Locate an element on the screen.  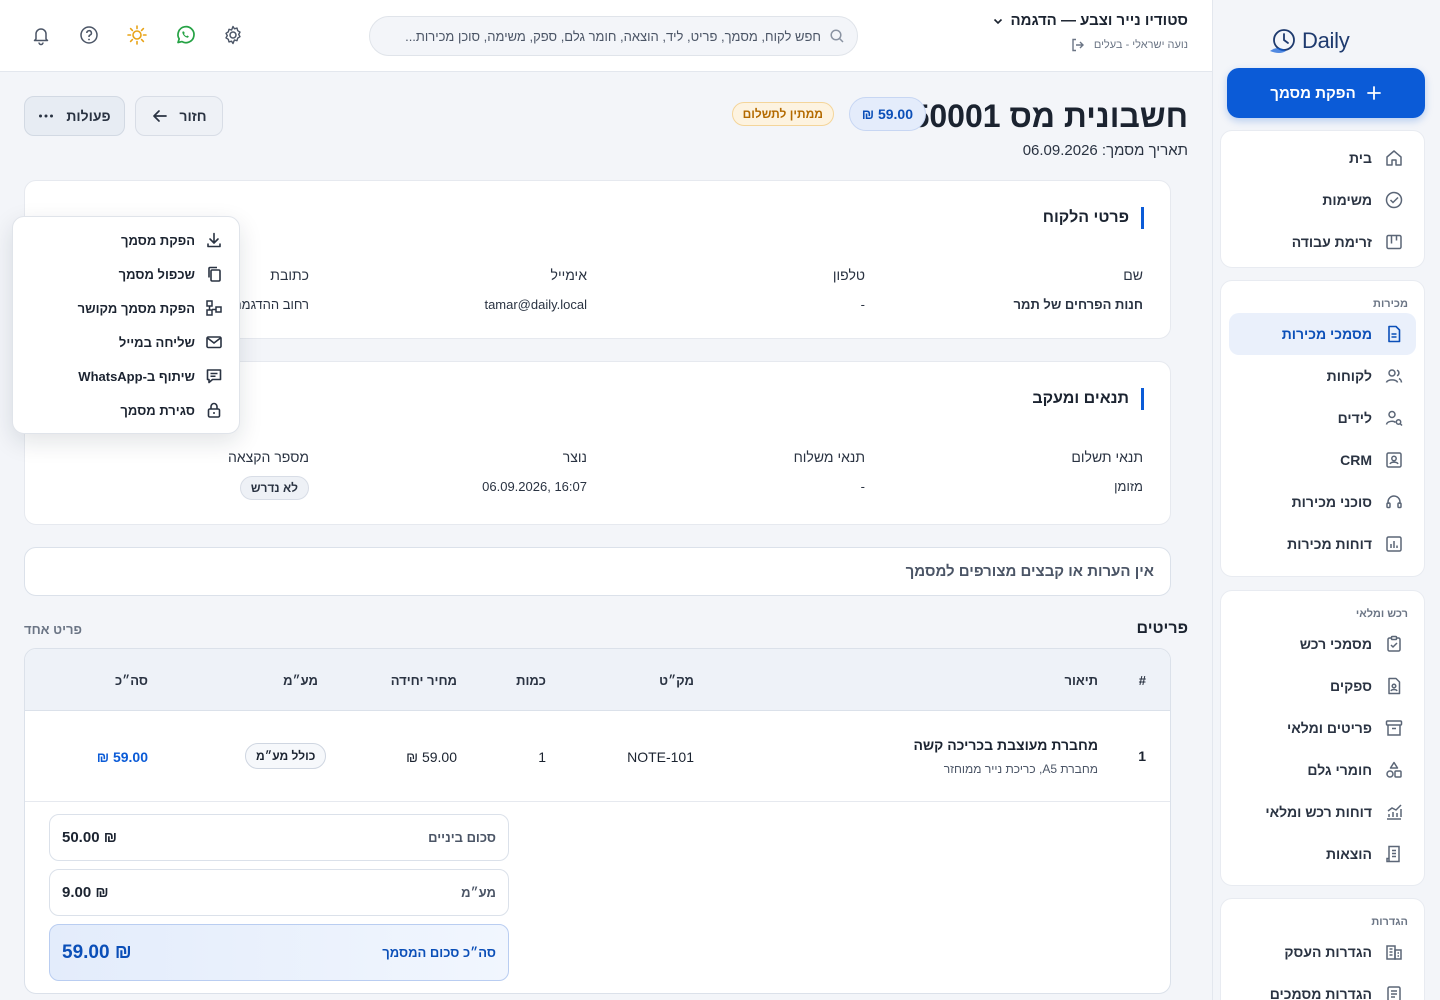
header-icons is located at coordinates (137, 35).